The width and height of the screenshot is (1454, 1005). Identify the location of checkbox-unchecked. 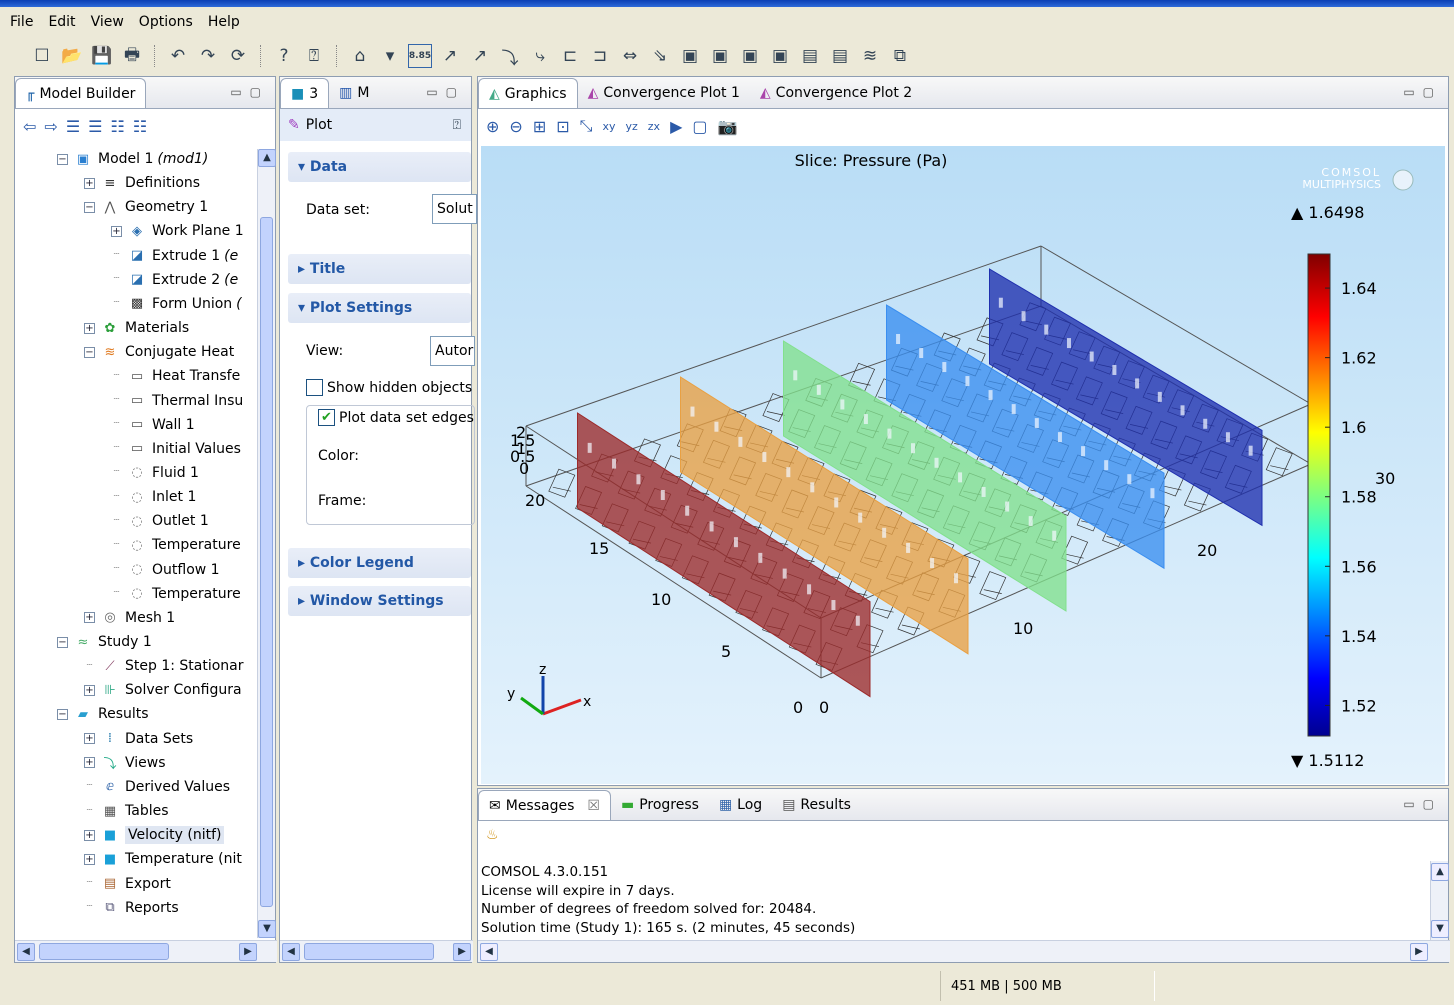
(314, 387).